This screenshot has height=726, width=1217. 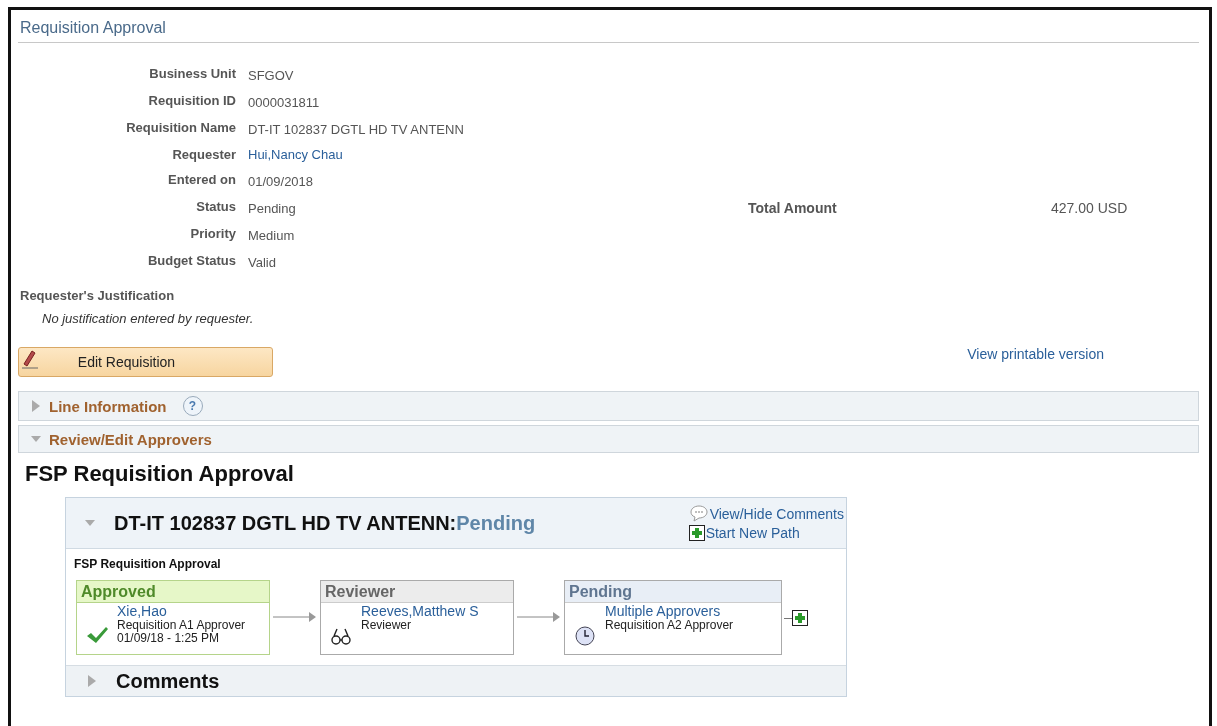 What do you see at coordinates (281, 181) in the screenshot?
I see `field-value: 01/09/2018` at bounding box center [281, 181].